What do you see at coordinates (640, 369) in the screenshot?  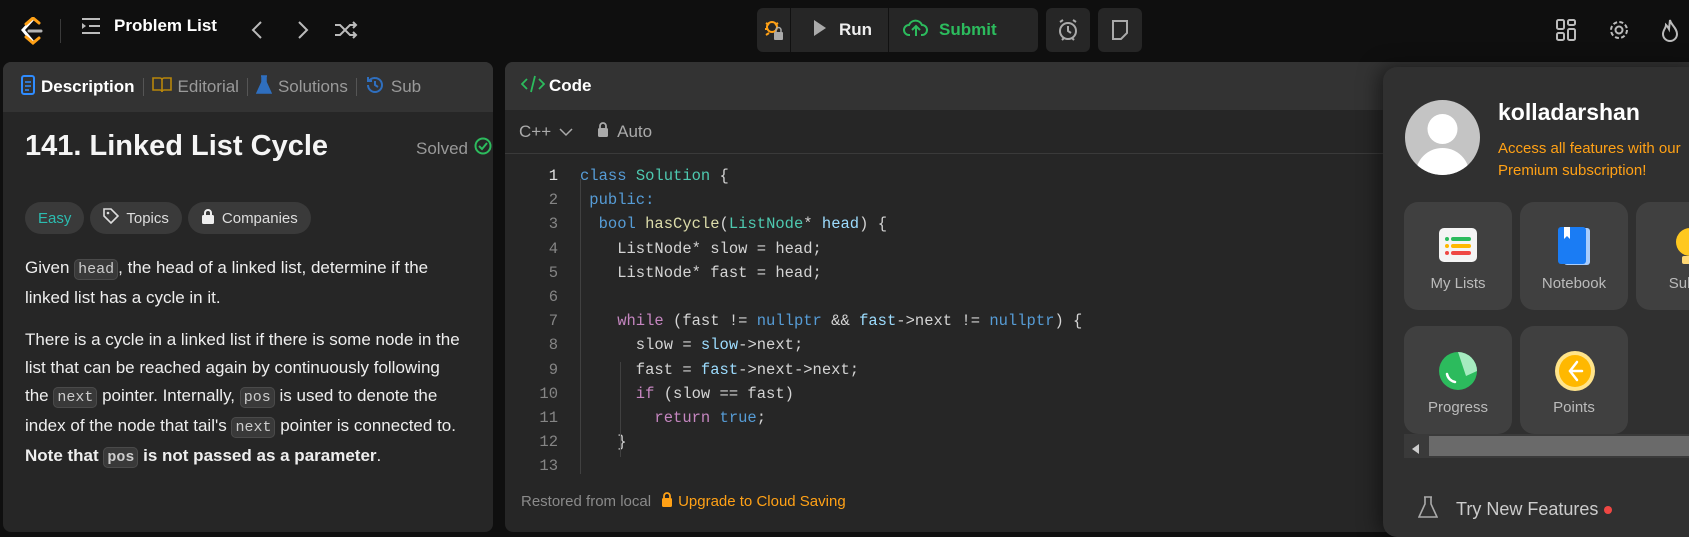 I see `code-token: fast =` at bounding box center [640, 369].